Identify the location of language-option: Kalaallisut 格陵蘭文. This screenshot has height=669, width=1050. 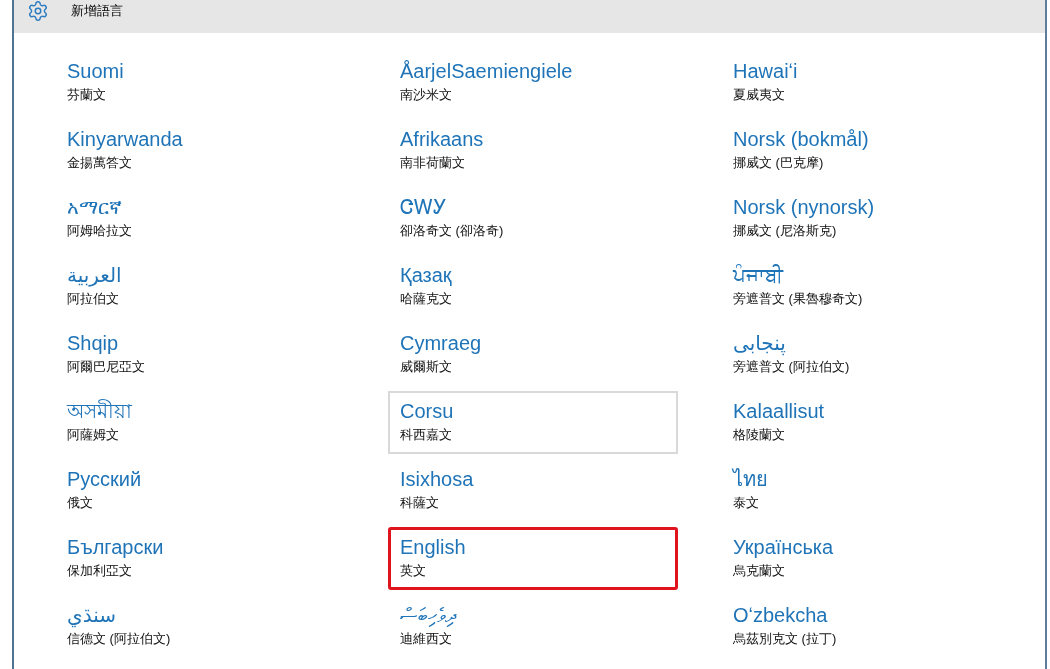
(779, 421).